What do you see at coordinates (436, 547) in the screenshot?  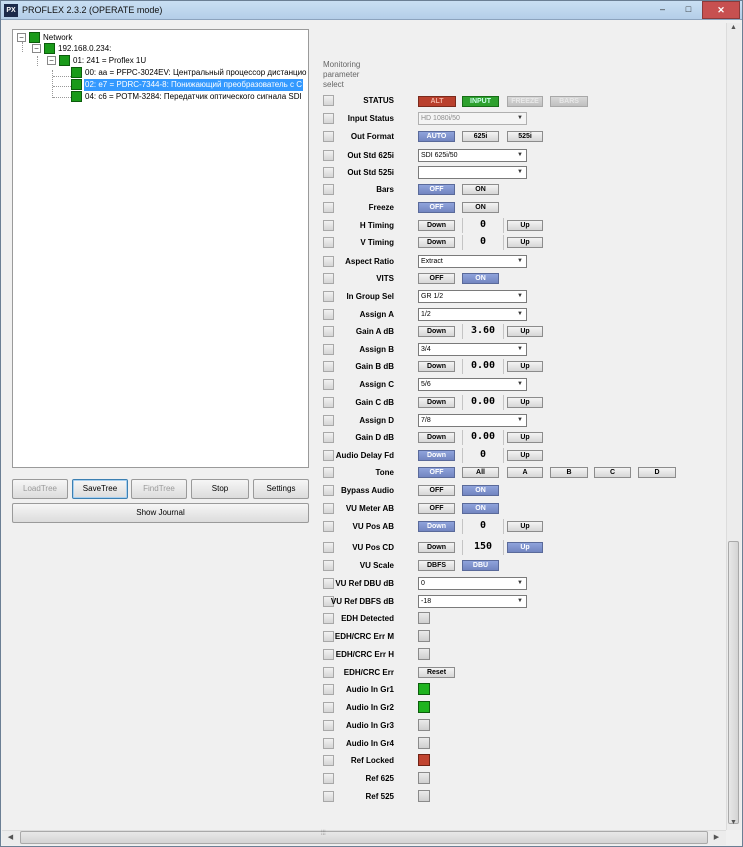 I see `vu-pos-cd-down-button: Down` at bounding box center [436, 547].